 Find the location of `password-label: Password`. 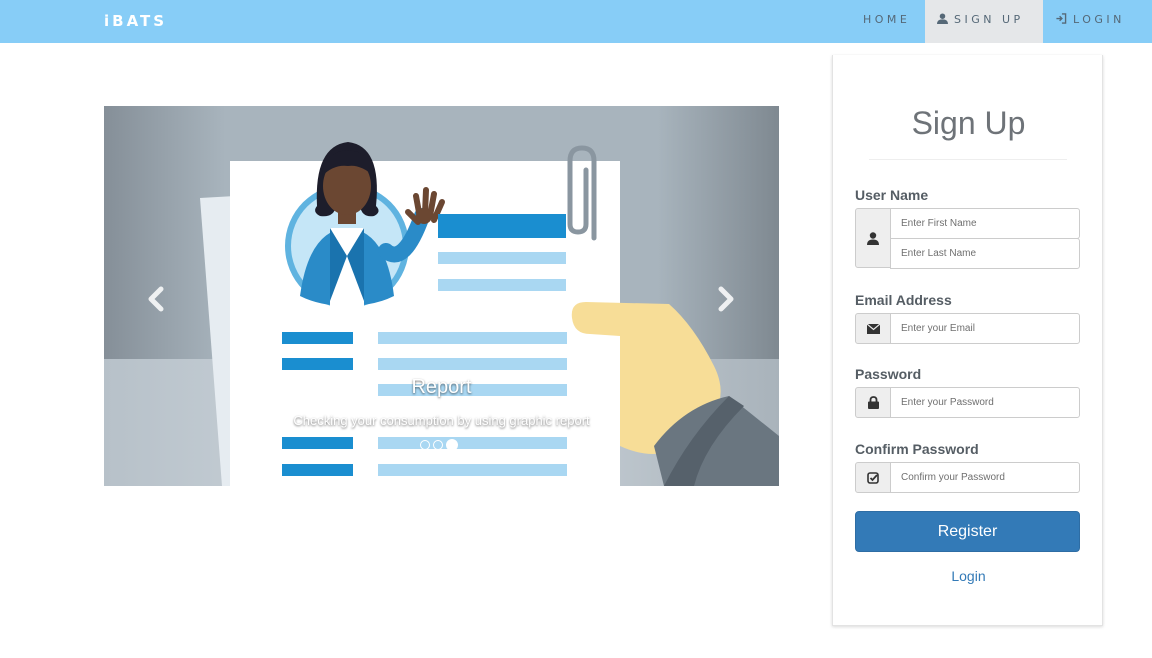

password-label: Password is located at coordinates (888, 374).